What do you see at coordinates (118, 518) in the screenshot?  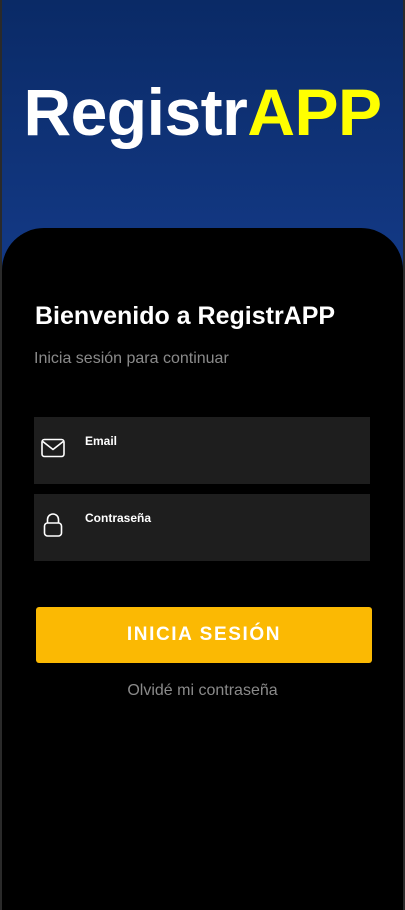 I see `password-label: Contraseña` at bounding box center [118, 518].